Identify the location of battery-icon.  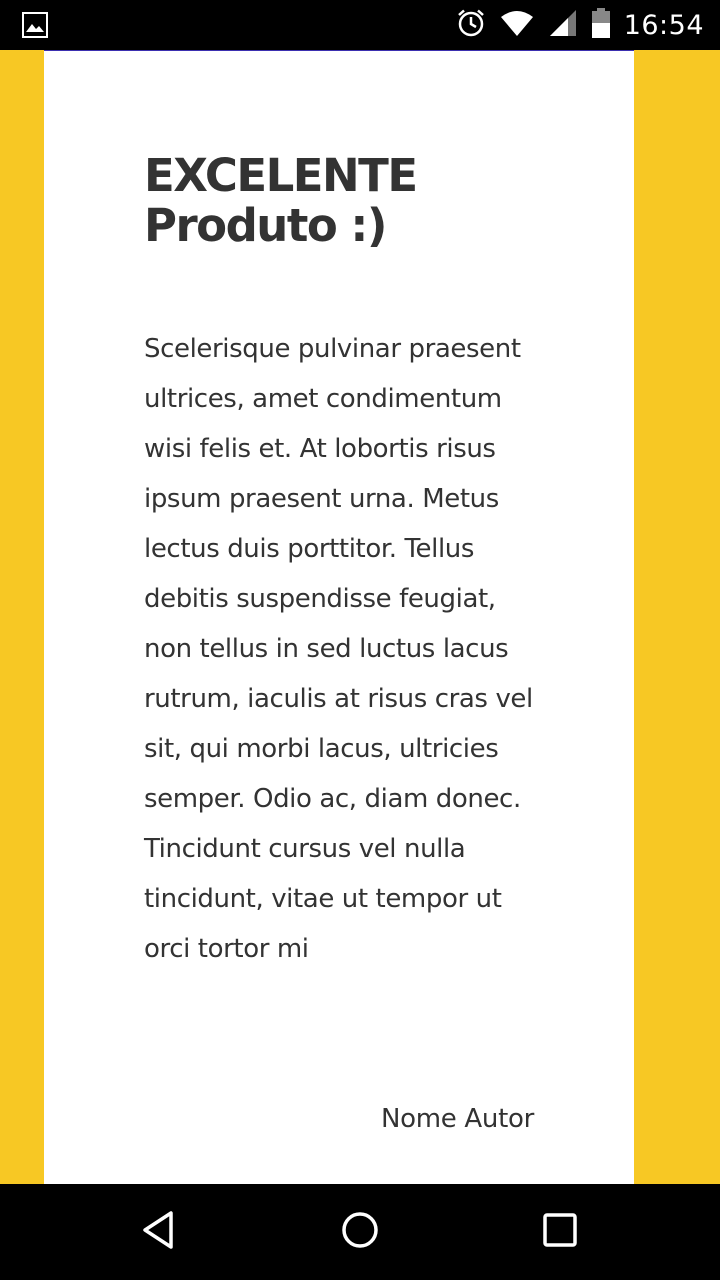
(600, 25).